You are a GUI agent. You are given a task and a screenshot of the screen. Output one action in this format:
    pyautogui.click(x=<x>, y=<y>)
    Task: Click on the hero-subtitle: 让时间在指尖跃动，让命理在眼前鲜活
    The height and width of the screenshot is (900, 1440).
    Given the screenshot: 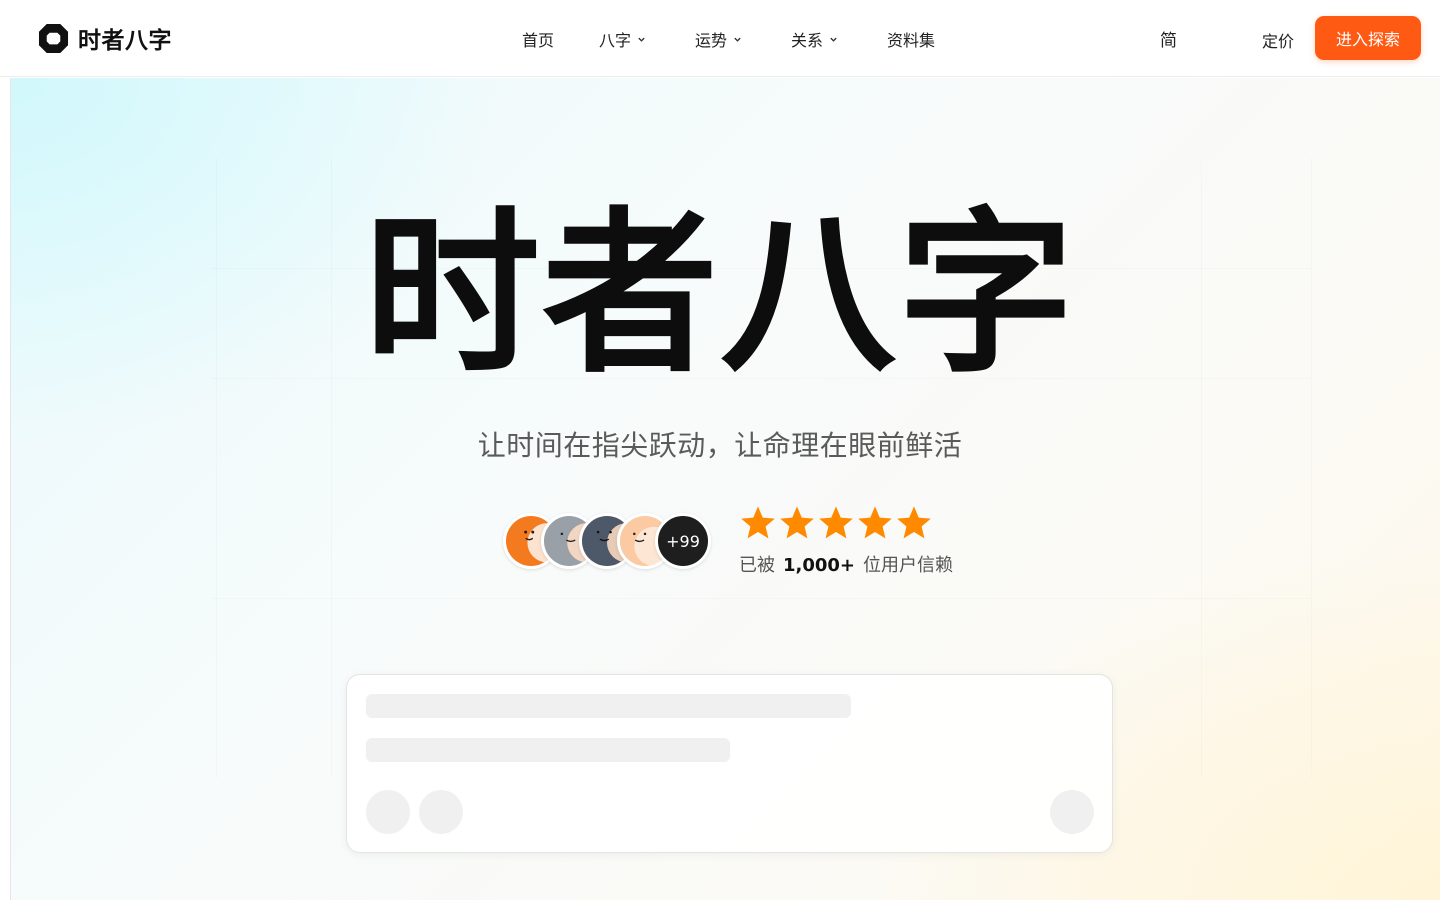 What is the action you would take?
    pyautogui.click(x=720, y=445)
    